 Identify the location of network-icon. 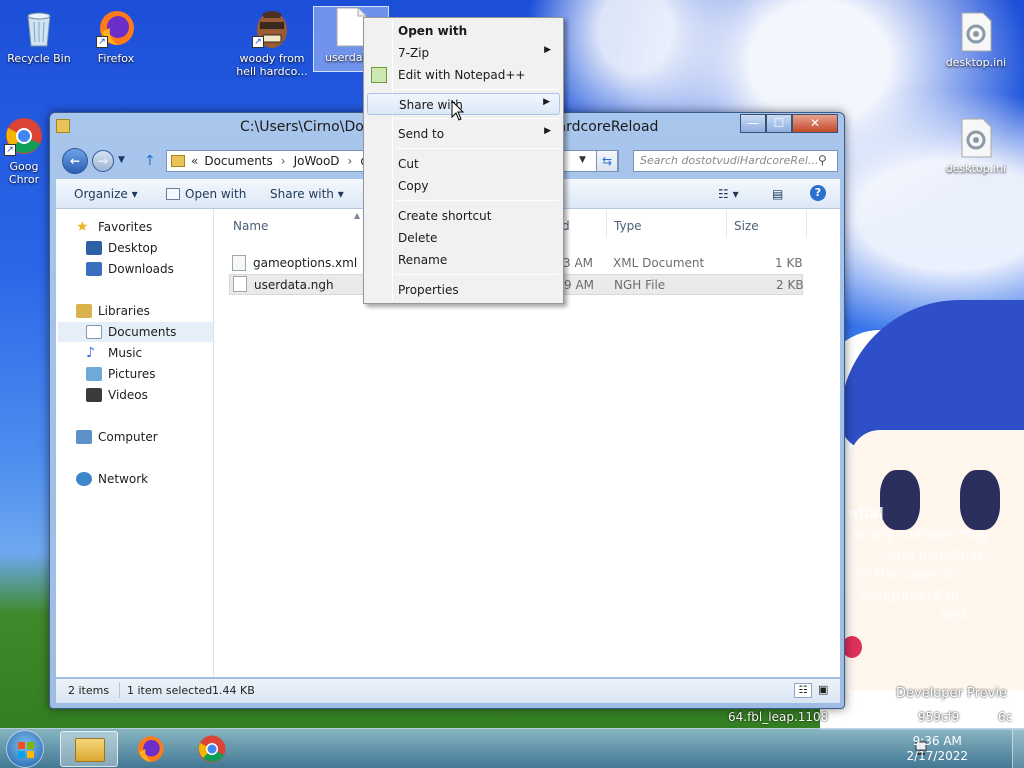
(84, 479).